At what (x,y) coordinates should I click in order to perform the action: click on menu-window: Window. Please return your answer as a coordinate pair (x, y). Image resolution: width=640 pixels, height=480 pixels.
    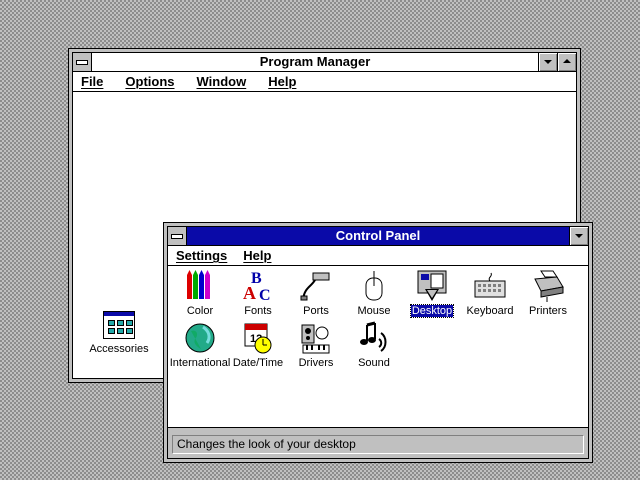
    Looking at the image, I should click on (222, 81).